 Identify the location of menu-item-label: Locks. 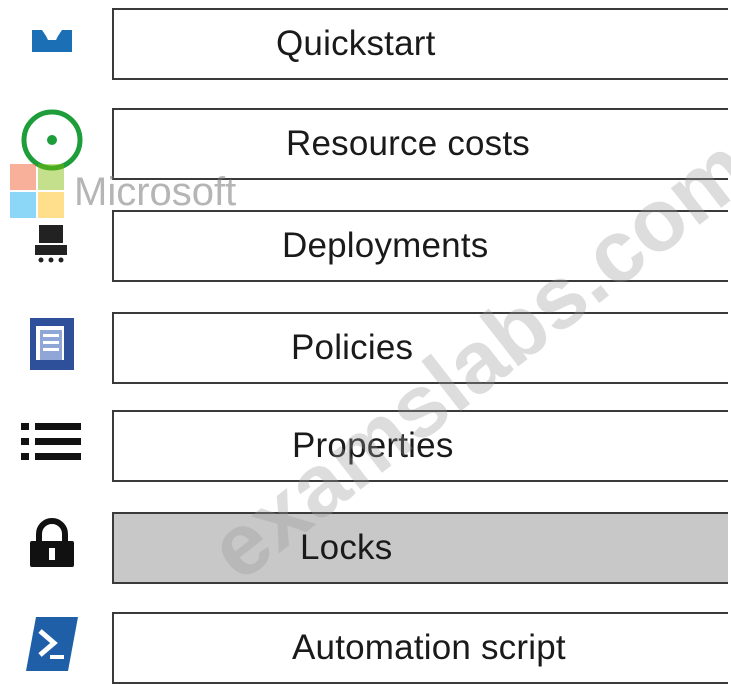
(346, 547).